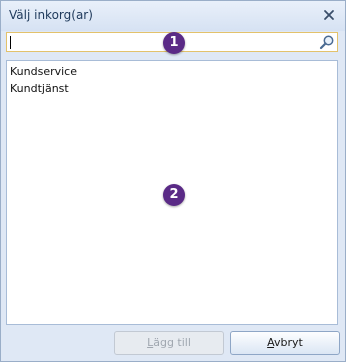  I want to click on callout-badge-2: 2, so click(174, 195).